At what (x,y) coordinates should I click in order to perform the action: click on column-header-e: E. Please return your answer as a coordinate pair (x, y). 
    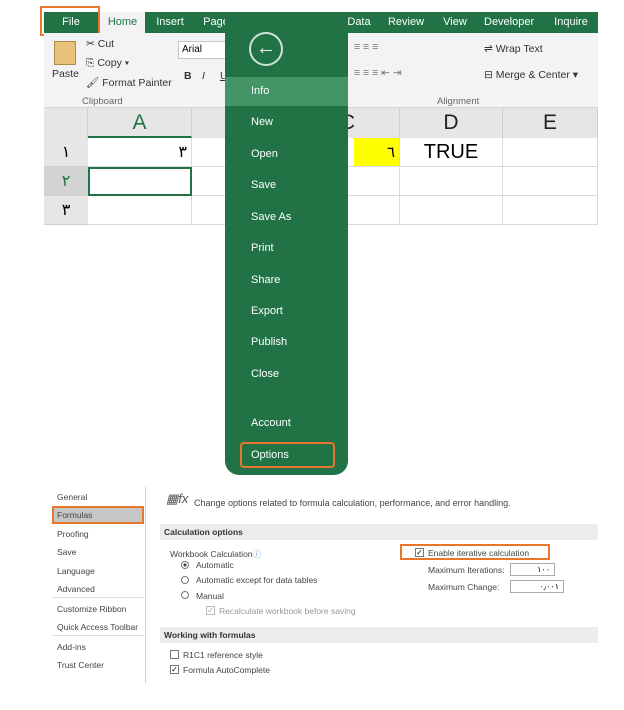
    Looking at the image, I should click on (550, 123).